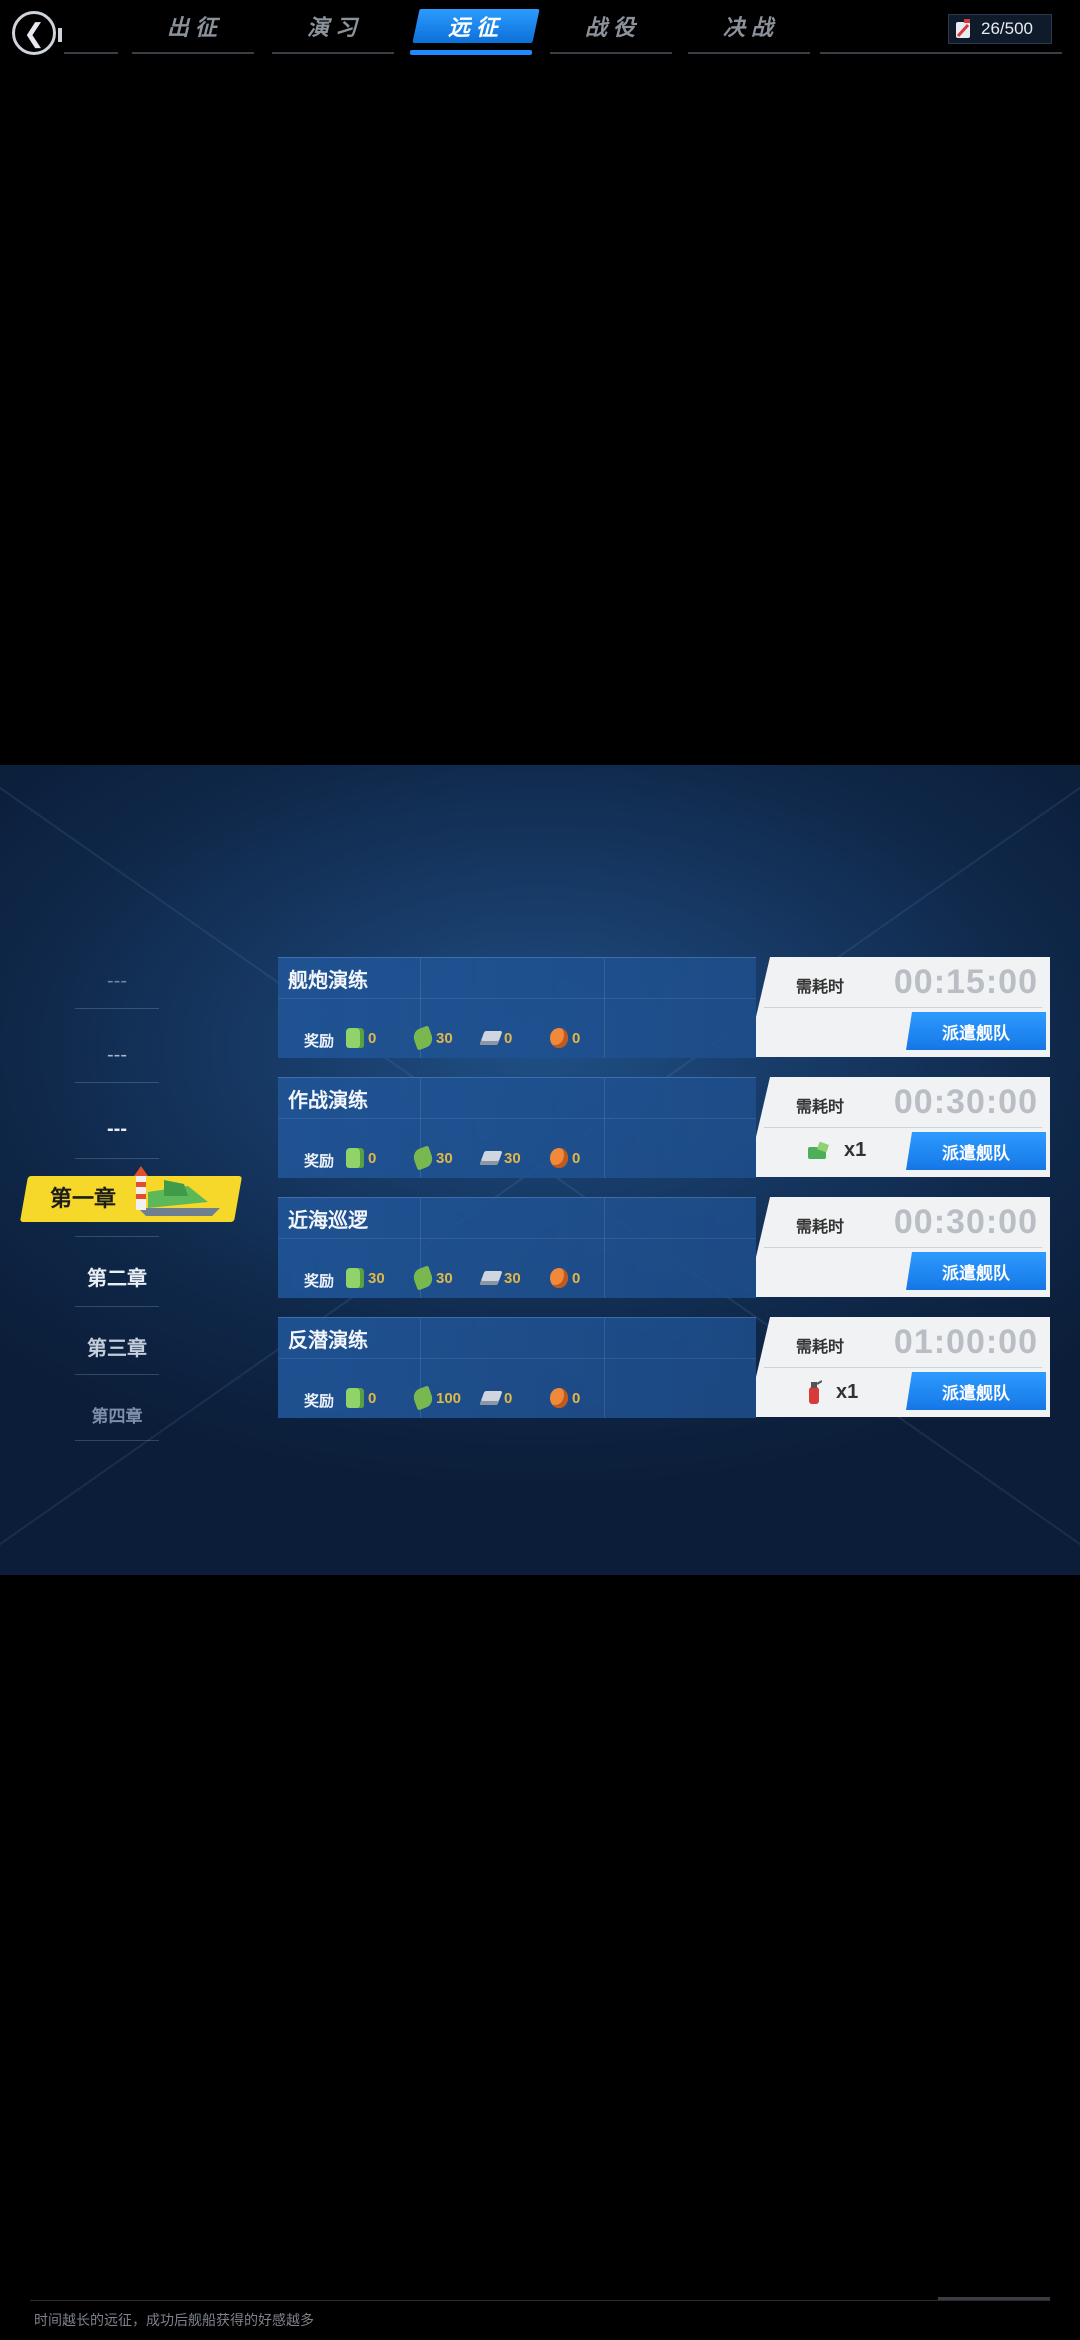 The width and height of the screenshot is (1080, 2340). Describe the element at coordinates (818, 1150) in the screenshot. I see `repair-bucket-icon` at that location.